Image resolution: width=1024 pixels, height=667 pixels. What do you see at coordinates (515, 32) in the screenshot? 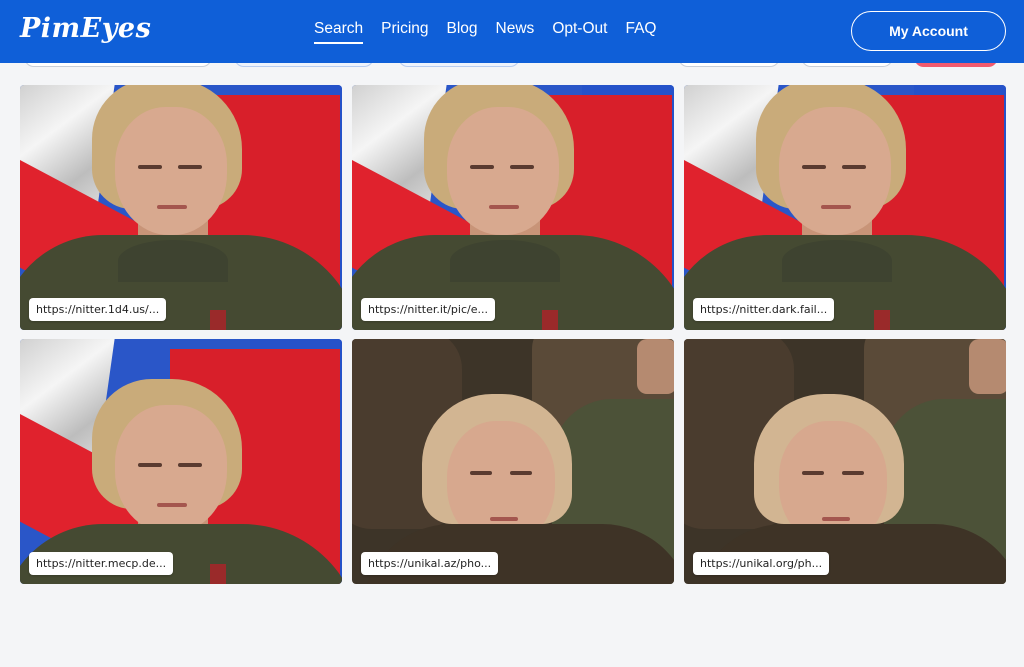
I see `nav-news: News` at bounding box center [515, 32].